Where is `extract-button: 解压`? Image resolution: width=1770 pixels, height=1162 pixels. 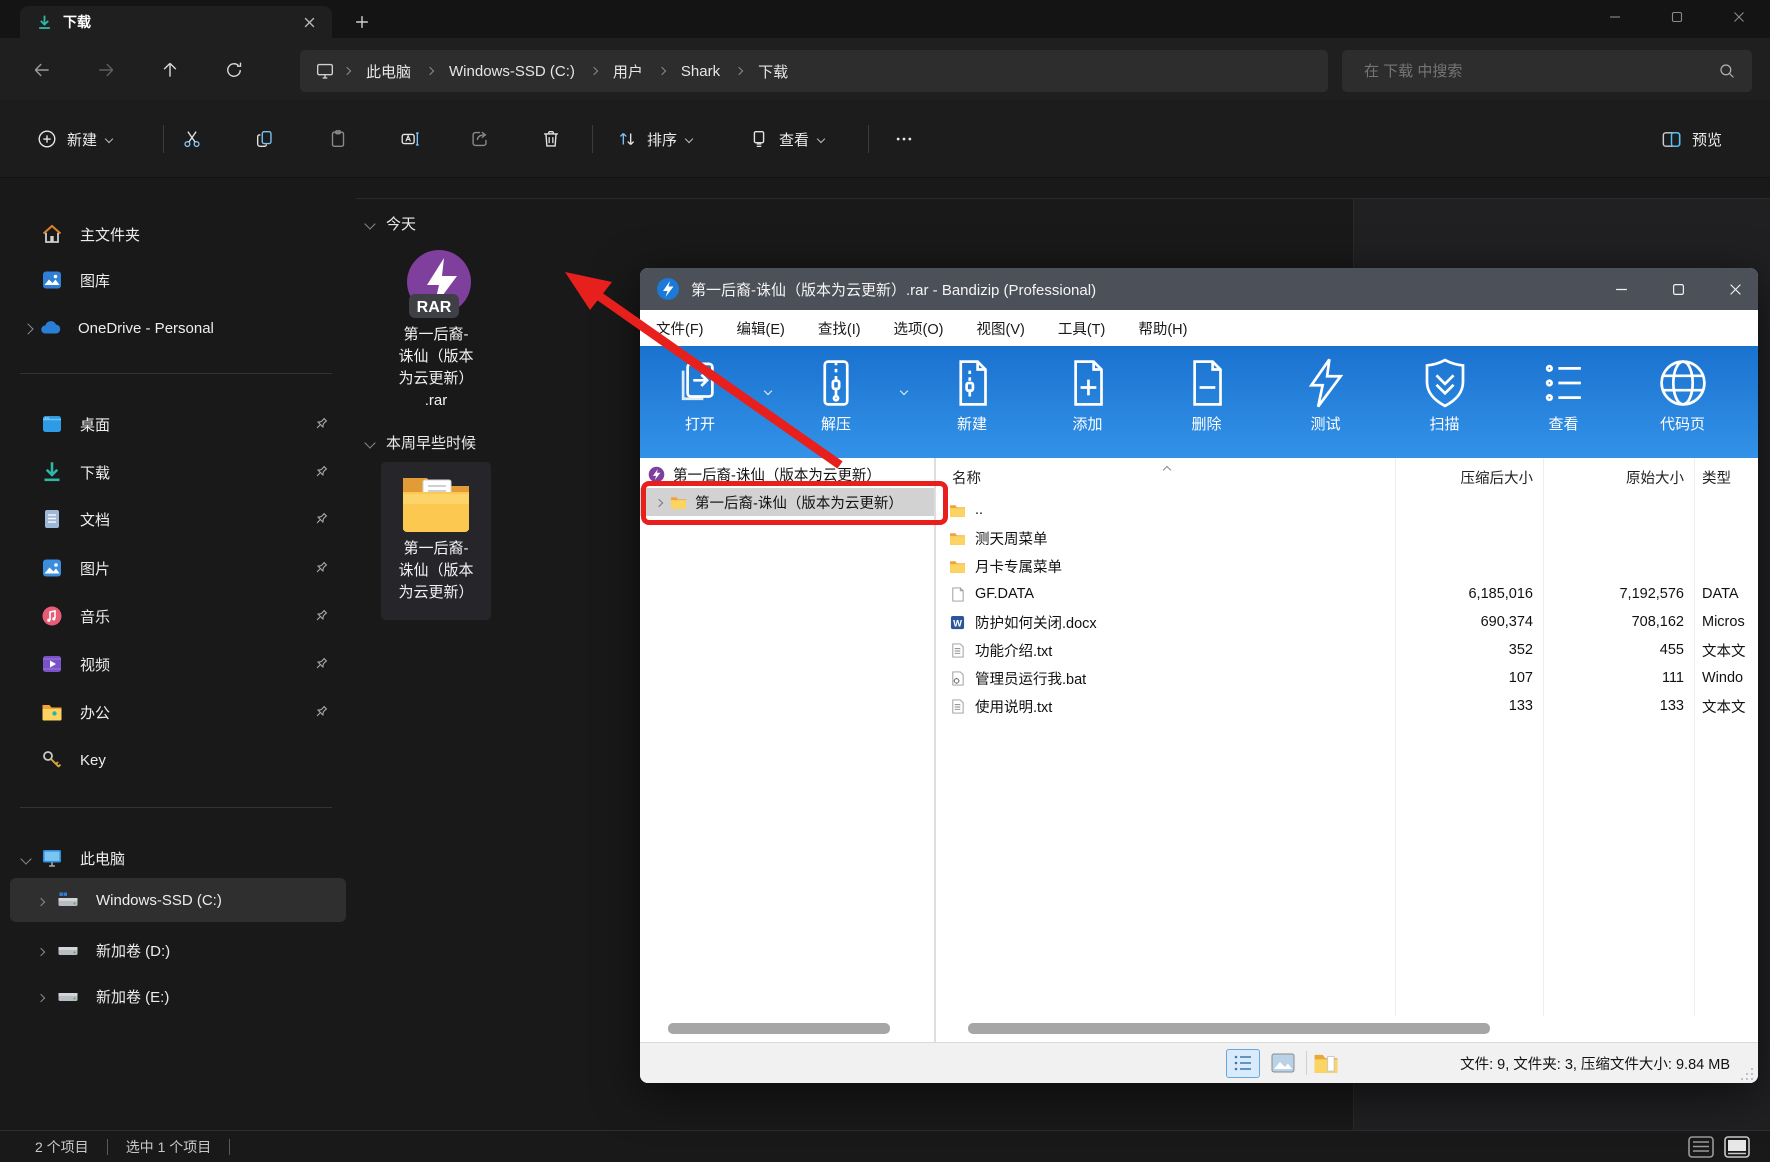 extract-button: 解压 is located at coordinates (836, 407).